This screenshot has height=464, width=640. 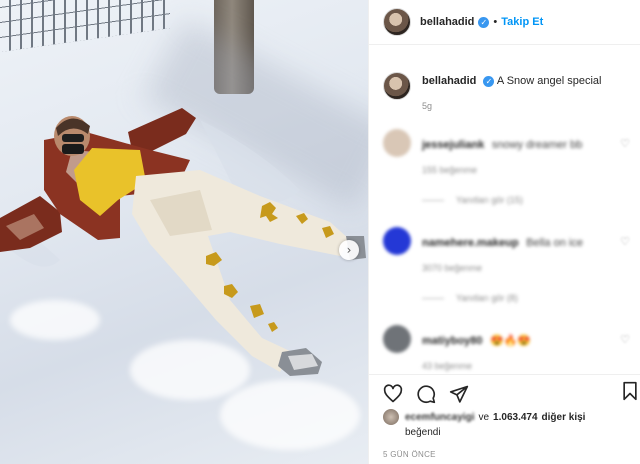 What do you see at coordinates (349, 250) in the screenshot?
I see `next-image-button: ›` at bounding box center [349, 250].